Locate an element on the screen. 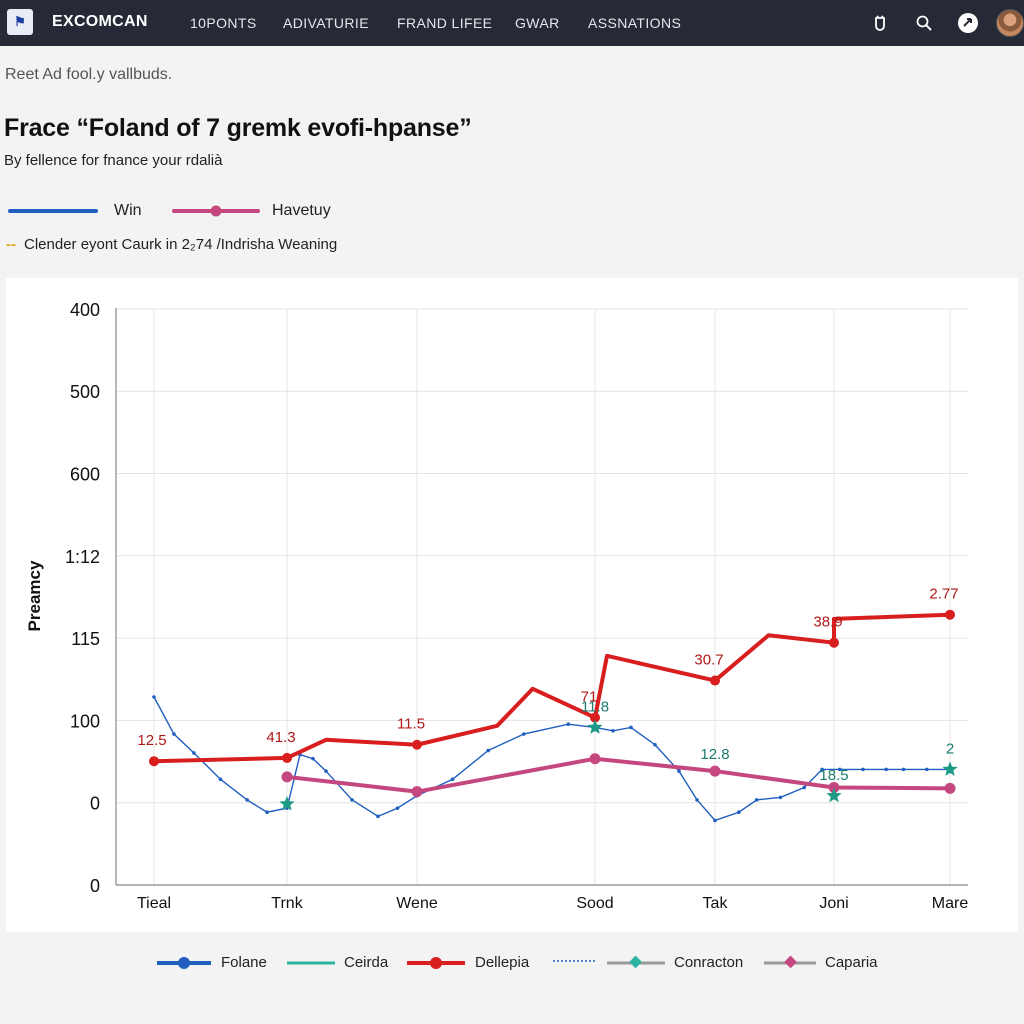 Image resolution: width=1024 pixels, height=1024 pixels. page-subtitle: By fellence for fnance your rdalià is located at coordinates (113, 160).